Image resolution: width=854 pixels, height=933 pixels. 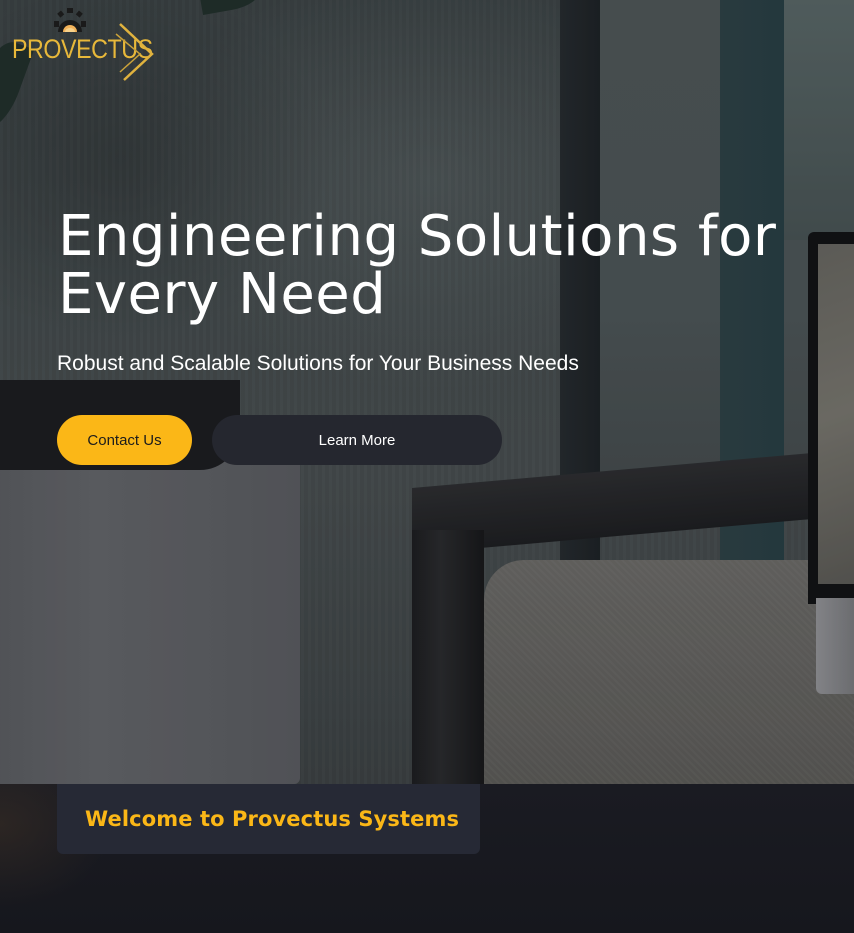 What do you see at coordinates (417, 265) in the screenshot?
I see `hero-headline: Engineering Solutions for Every Need` at bounding box center [417, 265].